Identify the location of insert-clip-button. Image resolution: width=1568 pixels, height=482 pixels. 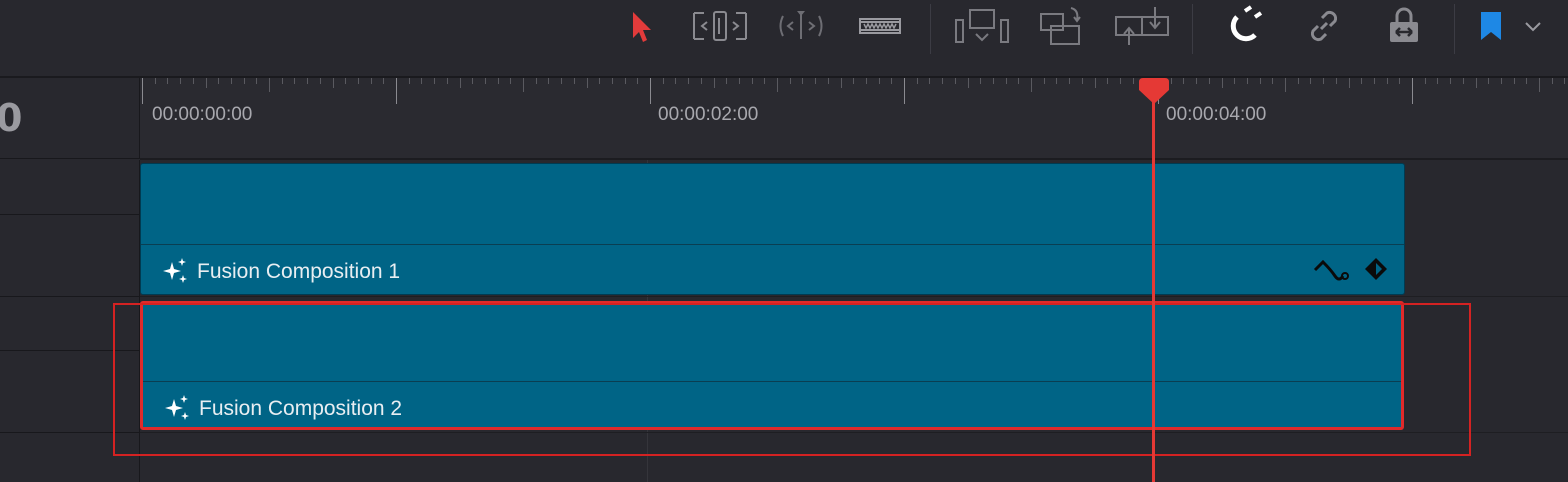
(982, 26).